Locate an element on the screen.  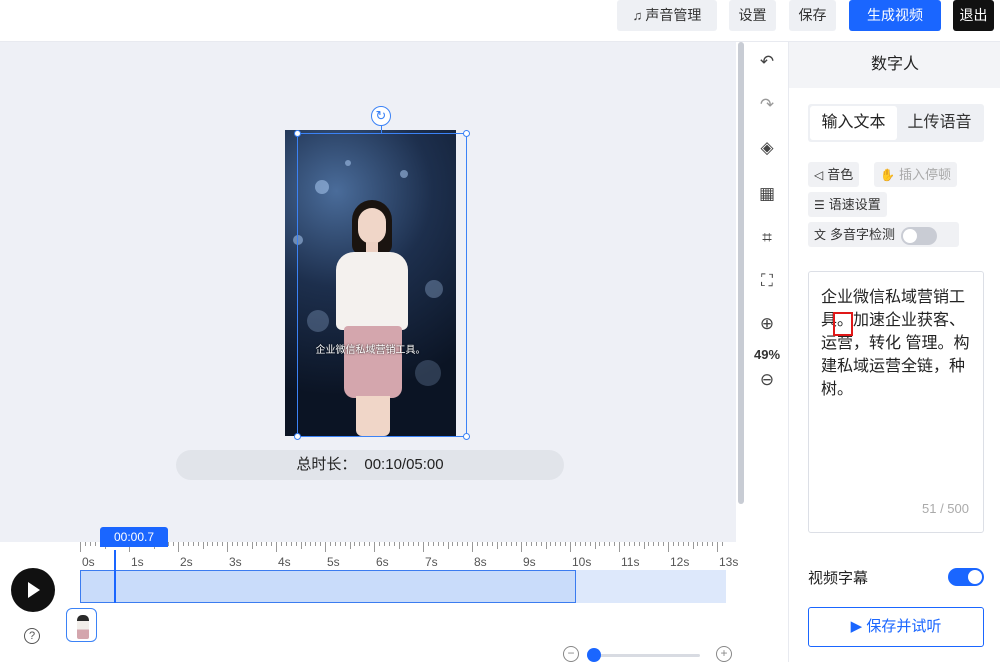
rotate-handle-icon: ↻ is located at coordinates (381, 116).